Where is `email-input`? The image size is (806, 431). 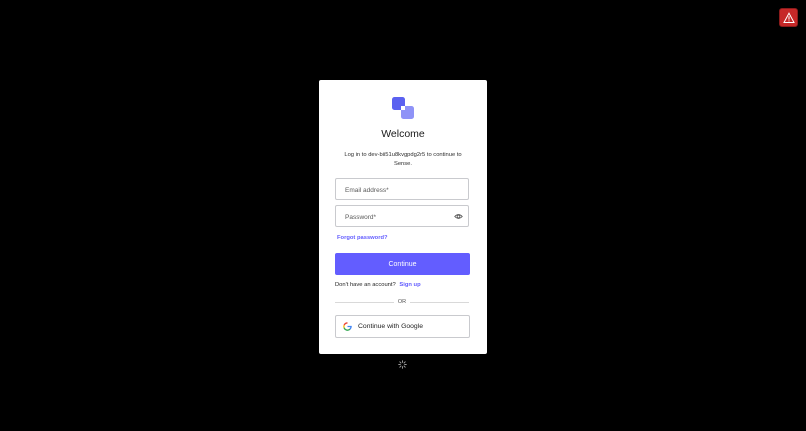
email-input is located at coordinates (390, 190).